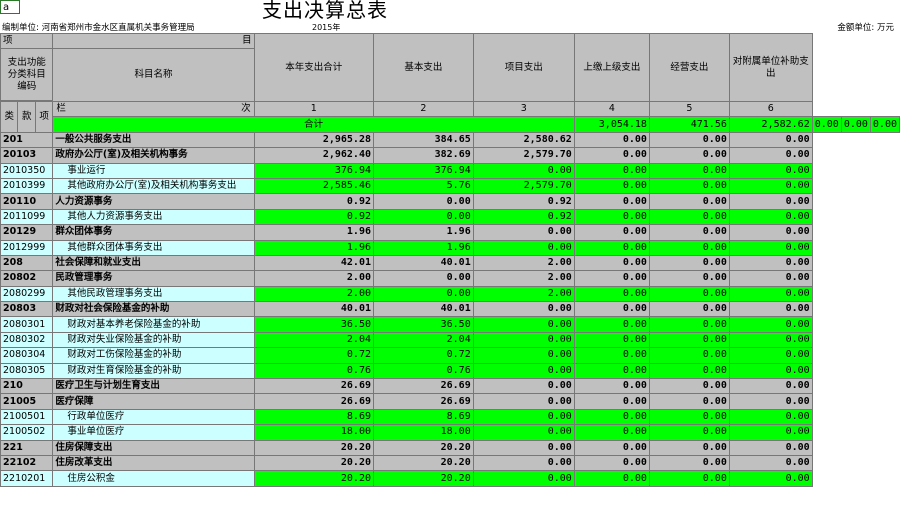 This screenshot has height=512, width=900. I want to click on row-name: 住房改革支出, so click(153, 463).